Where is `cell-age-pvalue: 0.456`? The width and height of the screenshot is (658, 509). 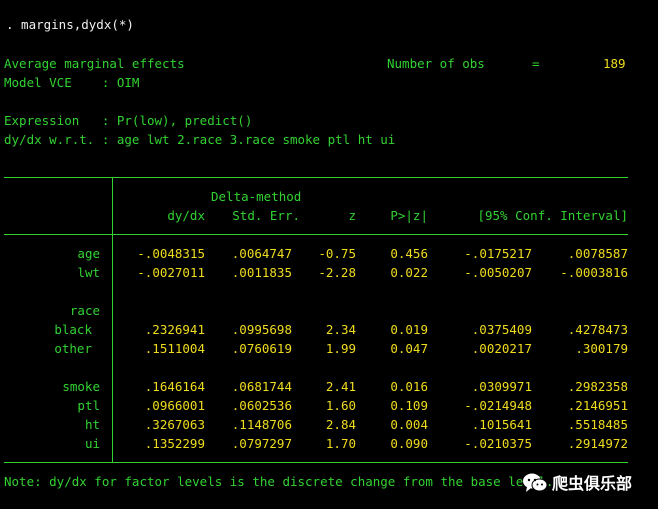 cell-age-pvalue: 0.456 is located at coordinates (409, 253).